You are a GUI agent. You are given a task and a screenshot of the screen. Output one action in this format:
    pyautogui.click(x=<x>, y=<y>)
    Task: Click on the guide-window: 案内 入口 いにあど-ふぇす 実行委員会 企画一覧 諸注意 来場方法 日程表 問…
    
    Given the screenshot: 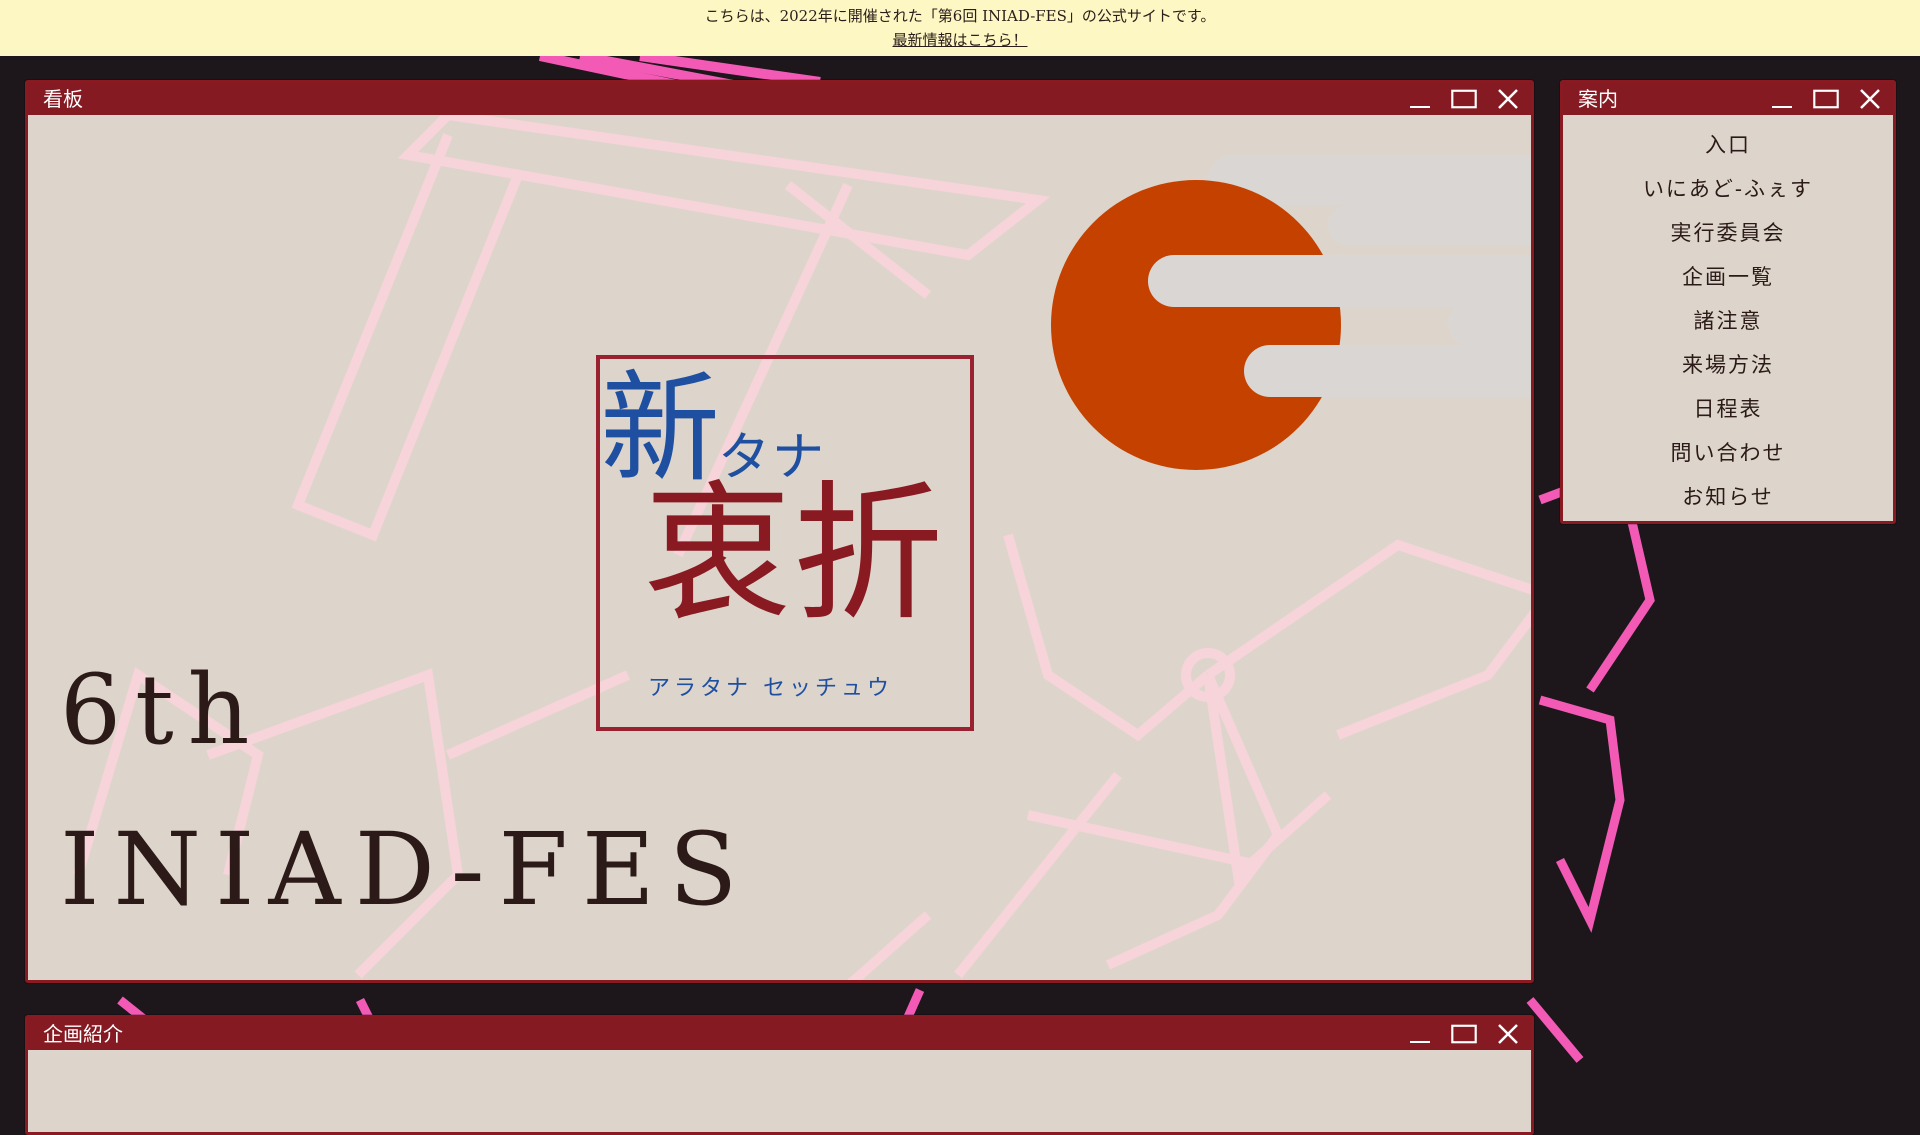 What is the action you would take?
    pyautogui.click(x=1728, y=302)
    